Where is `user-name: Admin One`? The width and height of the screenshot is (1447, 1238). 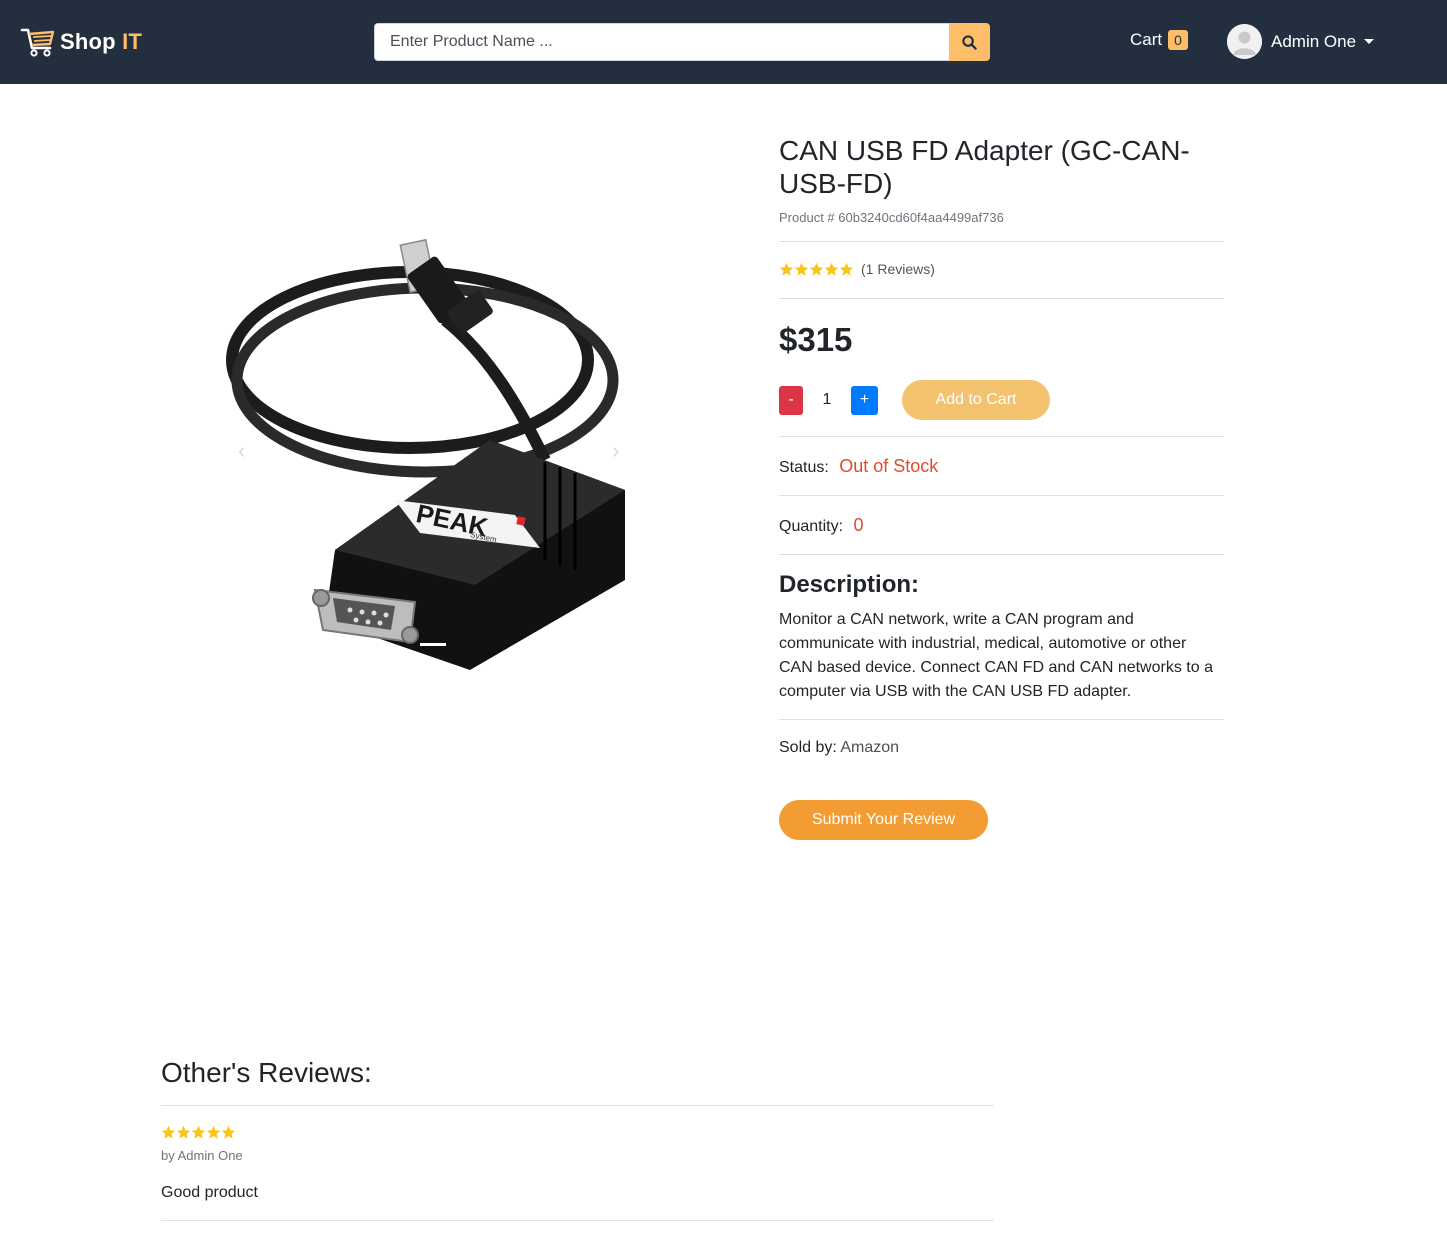
user-name: Admin One is located at coordinates (1314, 41).